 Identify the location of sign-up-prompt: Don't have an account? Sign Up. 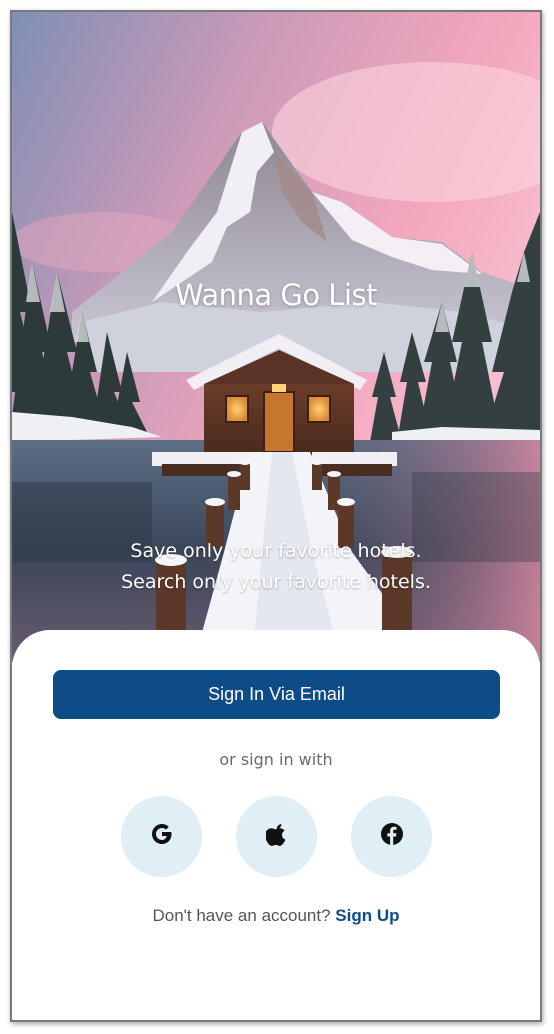
(276, 916).